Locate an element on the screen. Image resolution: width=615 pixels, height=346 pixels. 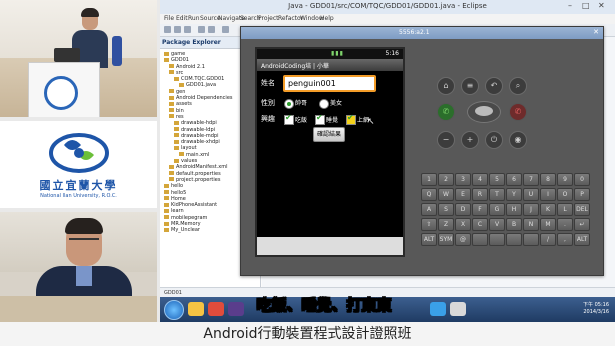
key: H is located at coordinates (514, 209).